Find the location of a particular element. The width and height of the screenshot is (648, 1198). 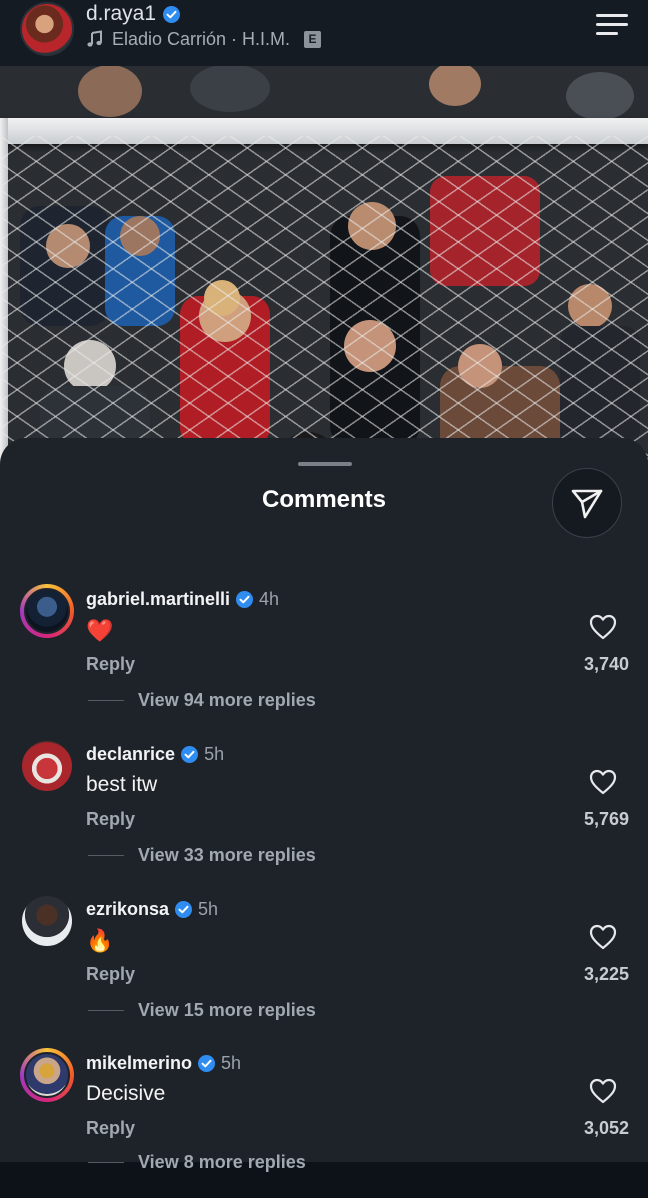

sheet-drag-handle is located at coordinates (325, 464).